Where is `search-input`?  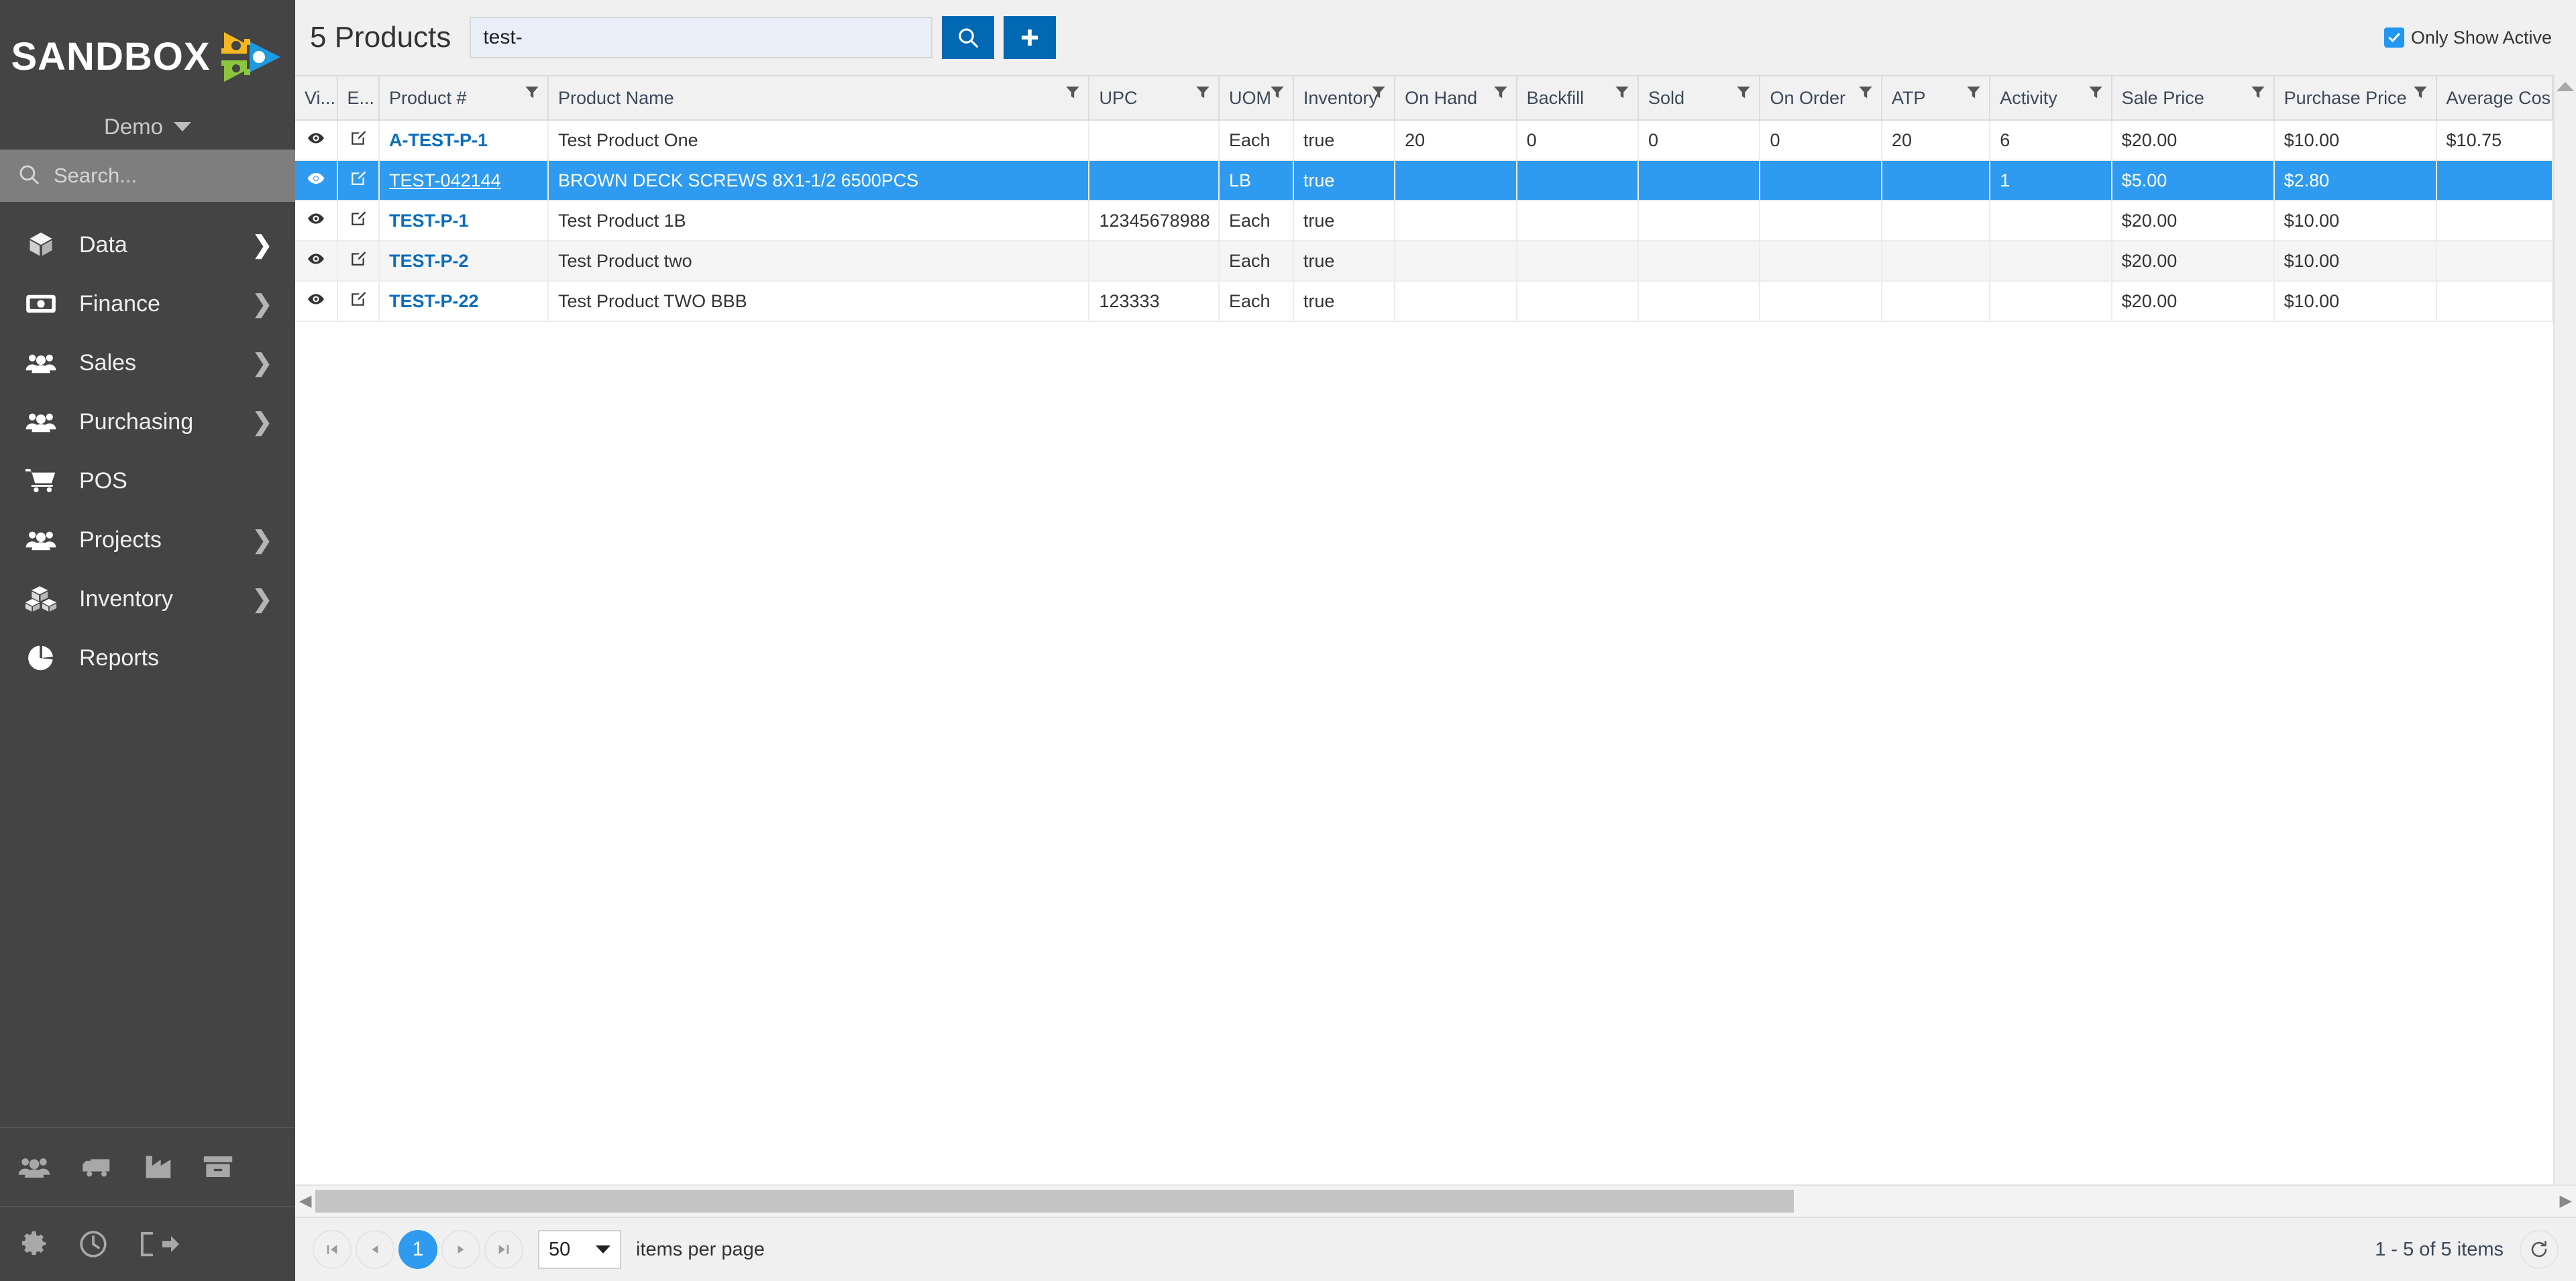 search-input is located at coordinates (701, 37).